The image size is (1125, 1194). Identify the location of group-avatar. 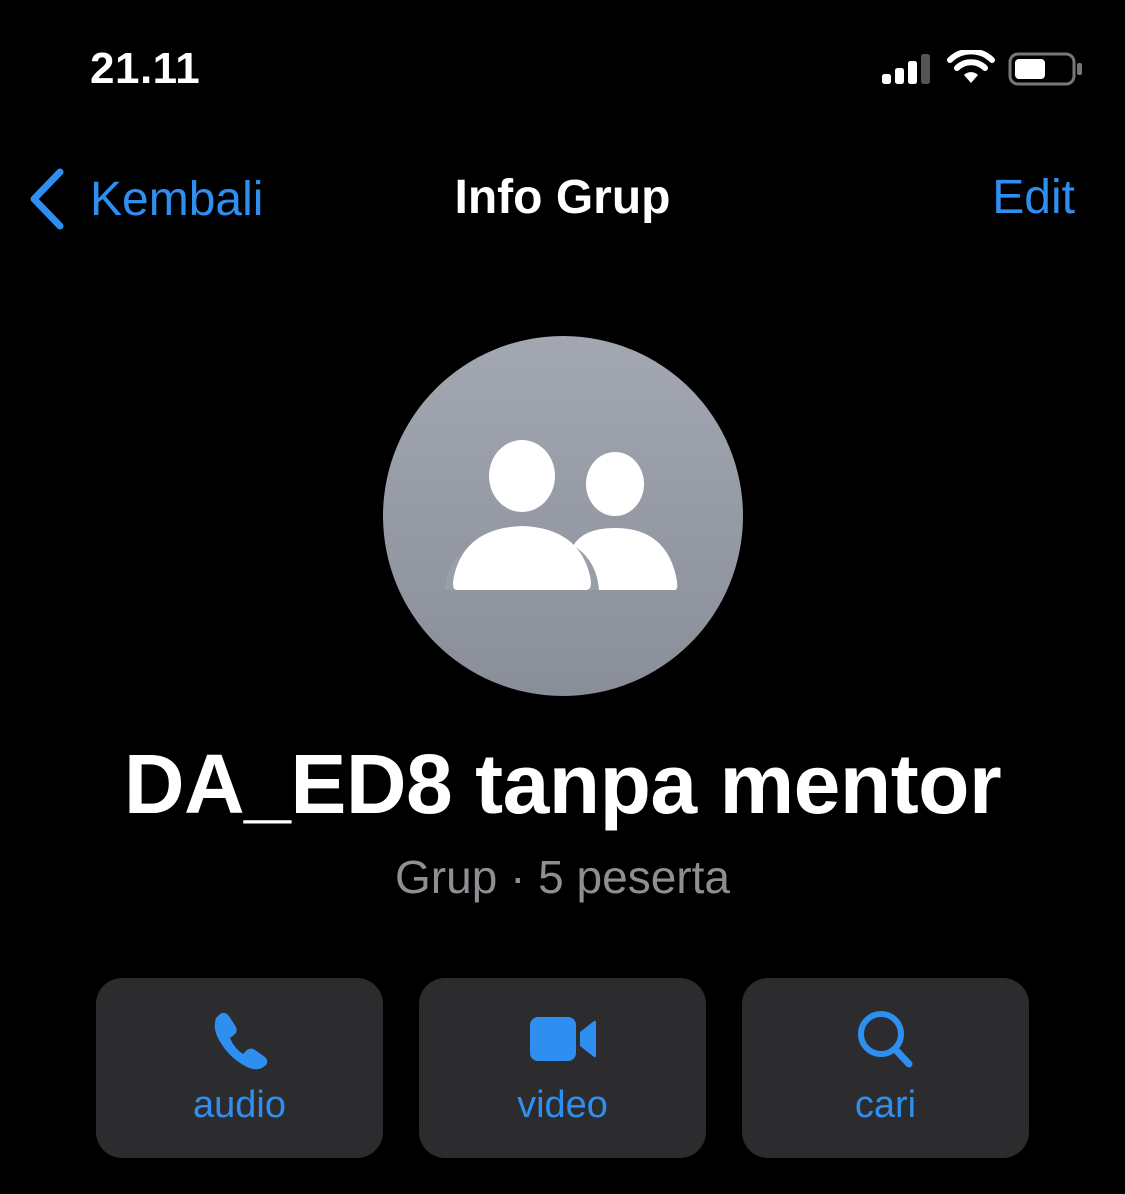
(563, 516).